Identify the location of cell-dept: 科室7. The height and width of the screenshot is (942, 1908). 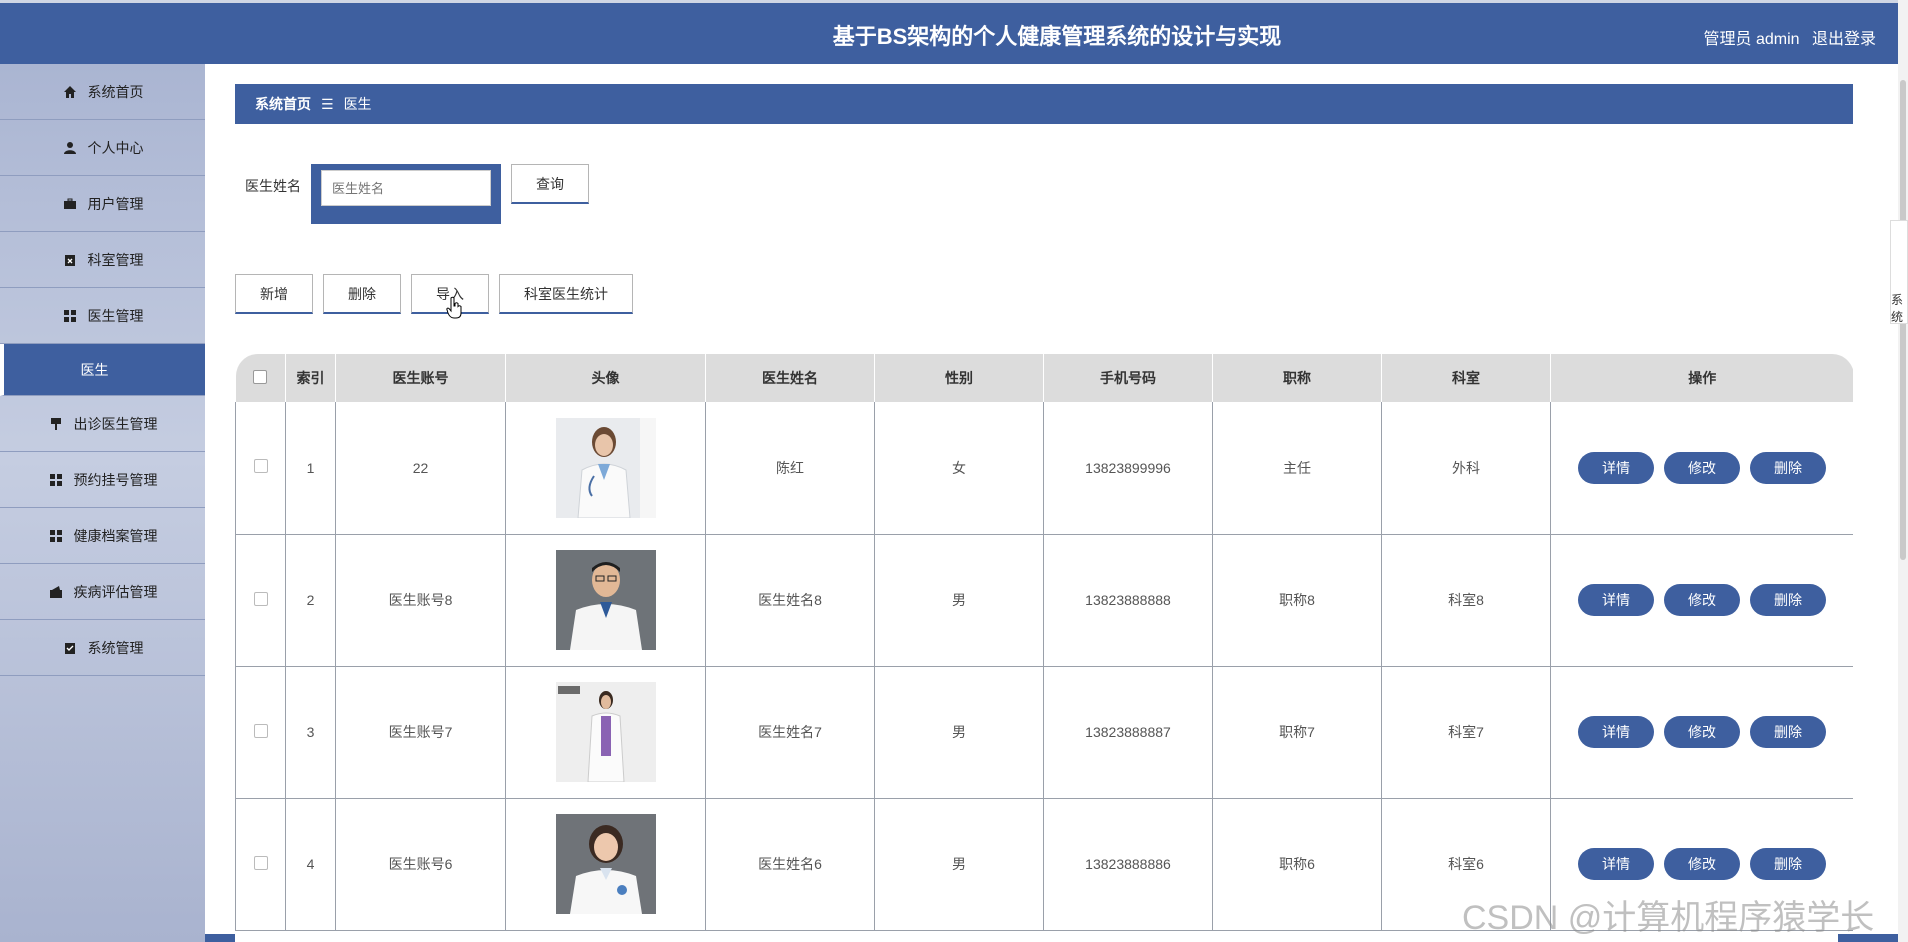
(1466, 732).